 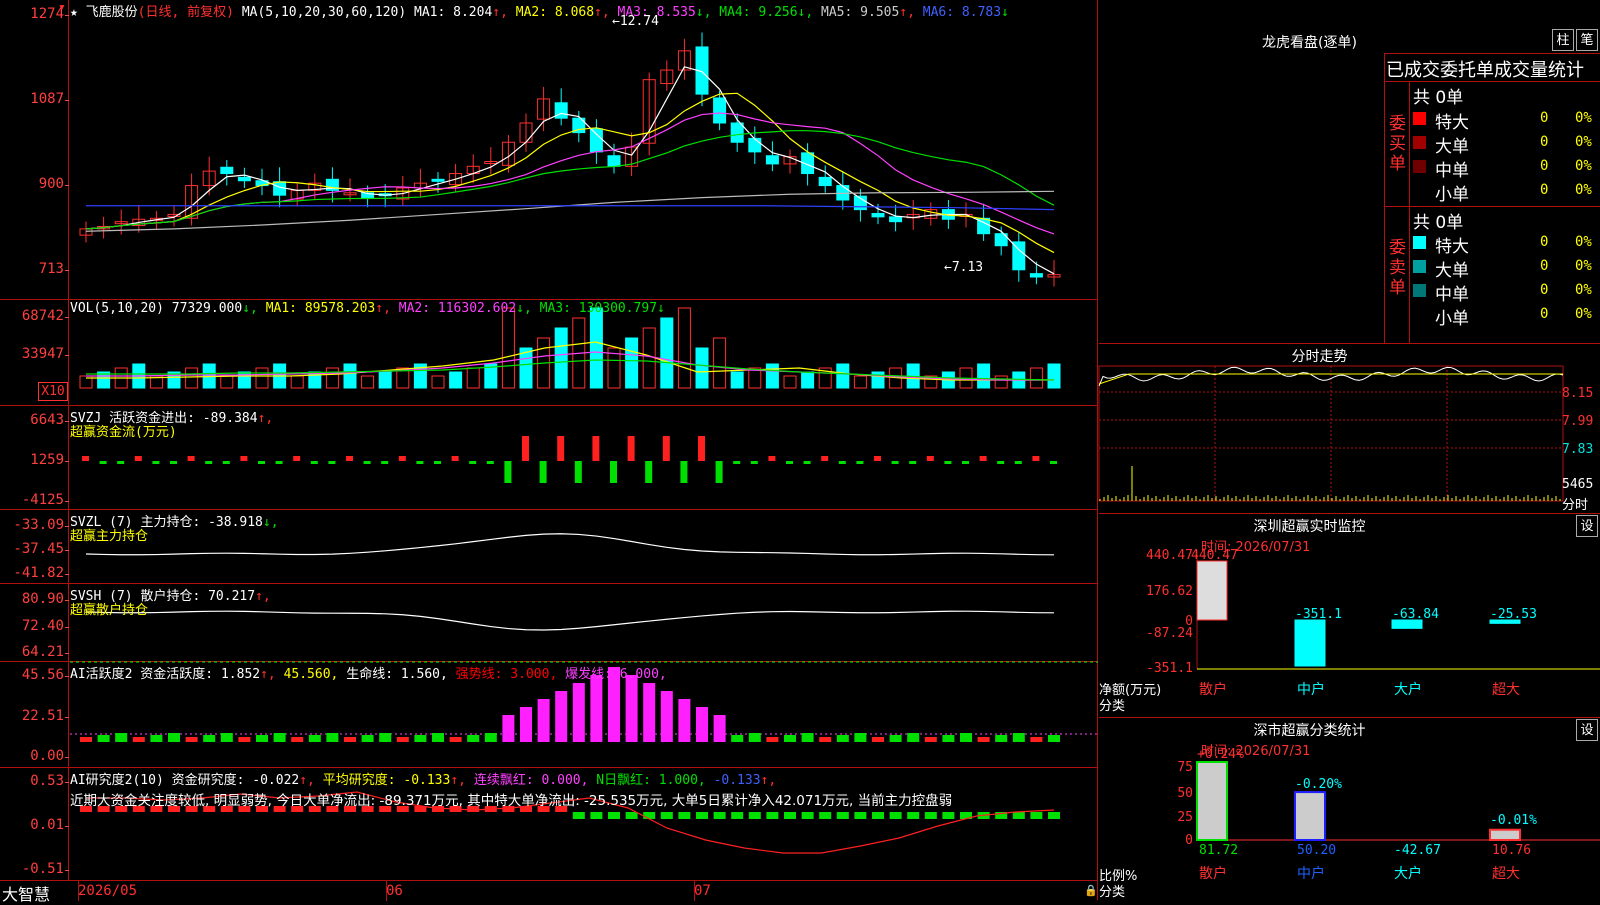 I want to click on order-type-label: 小单, so click(x=1452, y=319).